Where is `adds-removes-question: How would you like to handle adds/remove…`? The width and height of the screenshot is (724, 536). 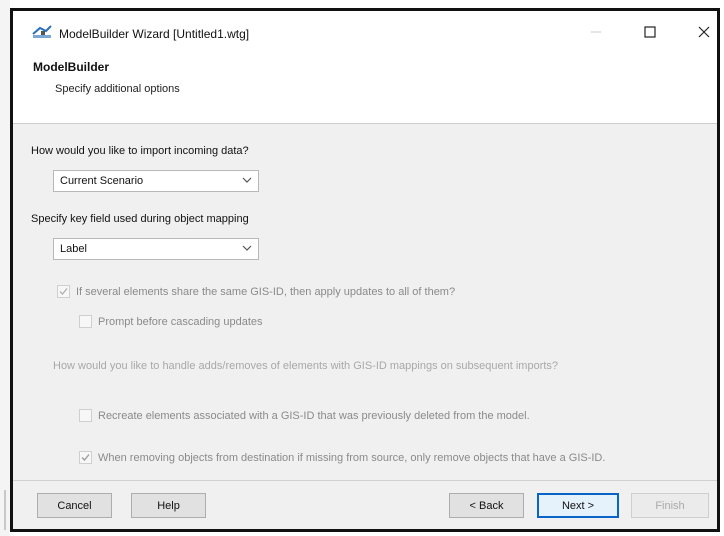 adds-removes-question: How would you like to handle adds/remove… is located at coordinates (306, 366).